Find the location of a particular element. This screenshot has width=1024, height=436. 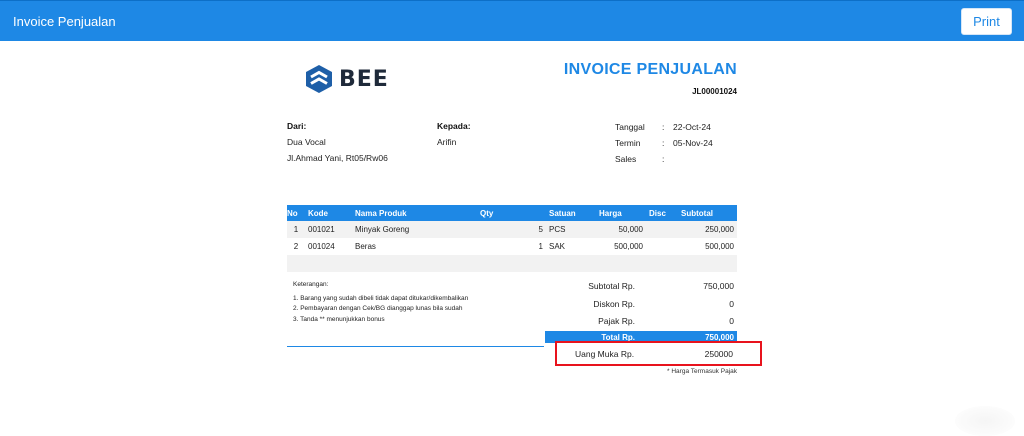

cell-nama: Beras is located at coordinates (414, 246).